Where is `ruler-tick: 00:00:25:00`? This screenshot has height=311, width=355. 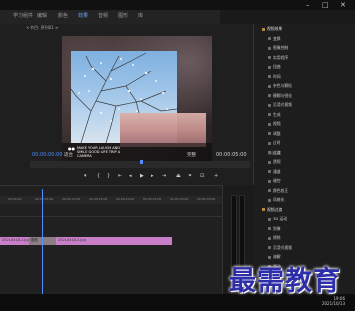
ruler-tick: 00:00:25:00 is located at coordinates (152, 199).